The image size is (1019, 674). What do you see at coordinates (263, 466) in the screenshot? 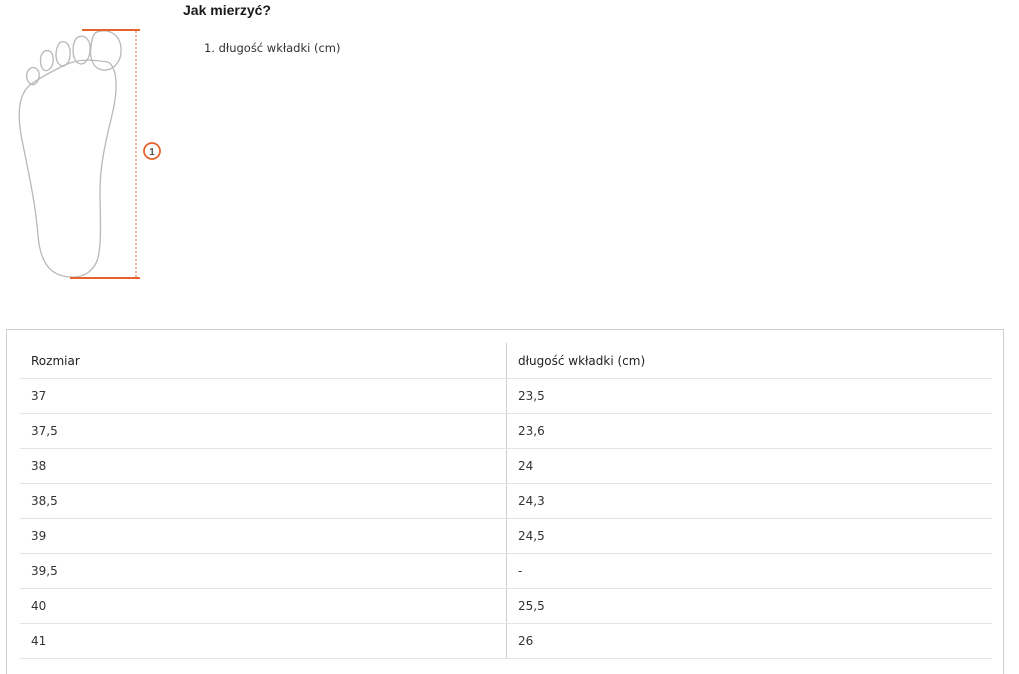
I see `cell-size: 38` at bounding box center [263, 466].